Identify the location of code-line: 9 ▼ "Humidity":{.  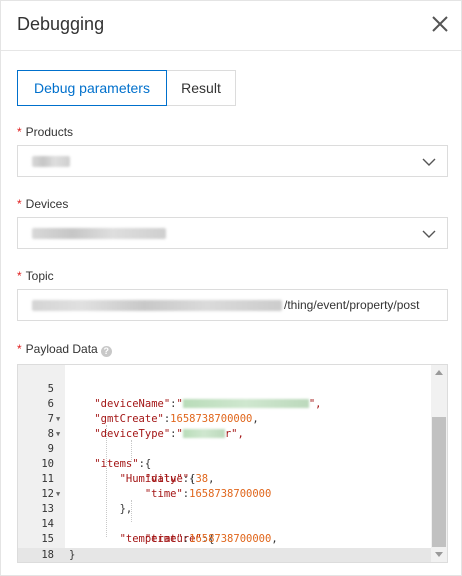
(224, 456).